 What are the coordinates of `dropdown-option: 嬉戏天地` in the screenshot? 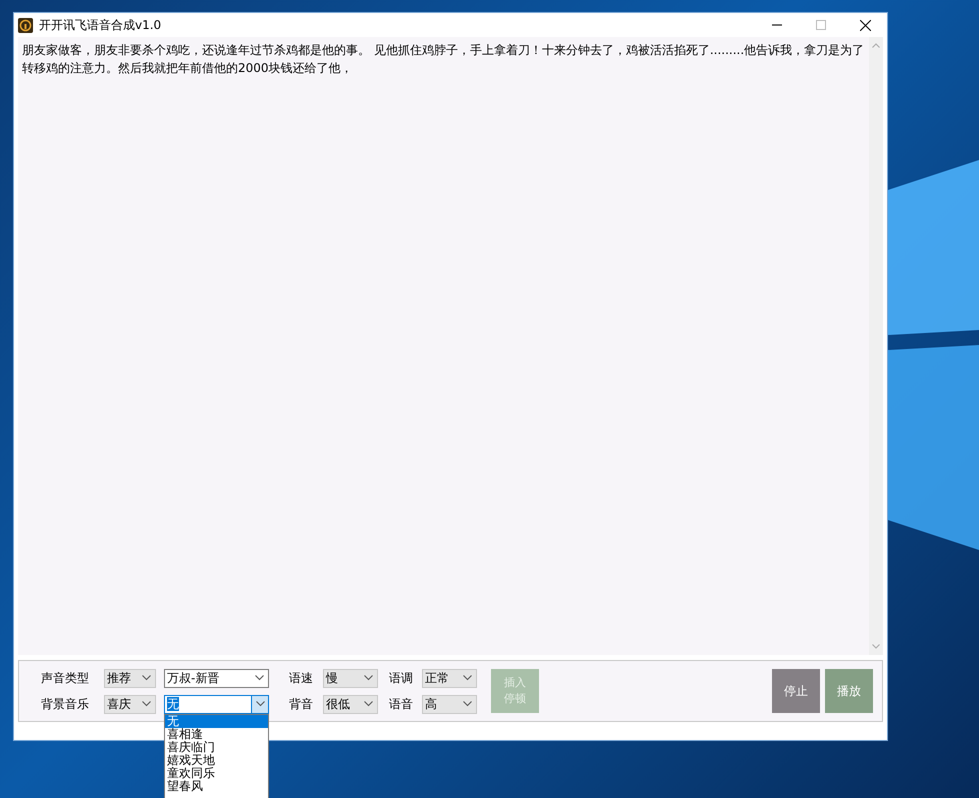 It's located at (216, 760).